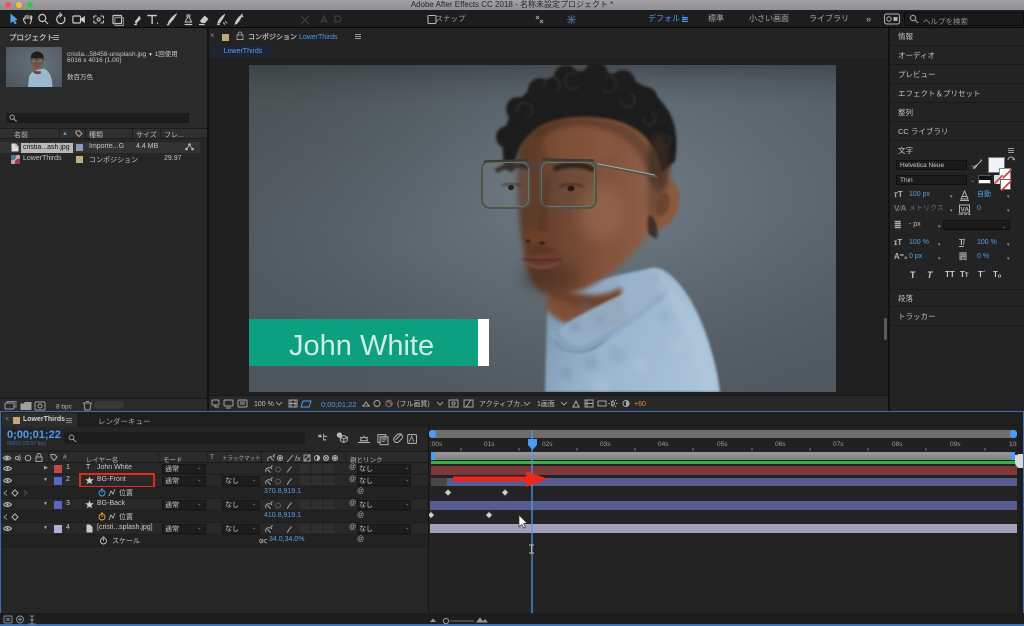 The height and width of the screenshot is (626, 1024). I want to click on svg-text: John White, so click(361, 346).